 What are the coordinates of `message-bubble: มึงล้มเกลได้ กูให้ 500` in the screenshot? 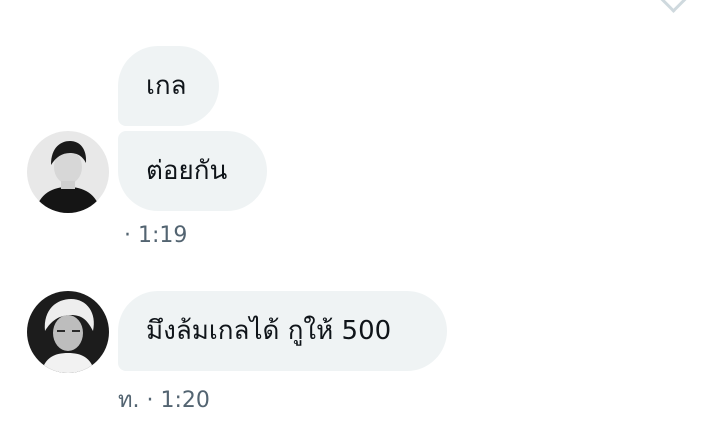 It's located at (282, 331).